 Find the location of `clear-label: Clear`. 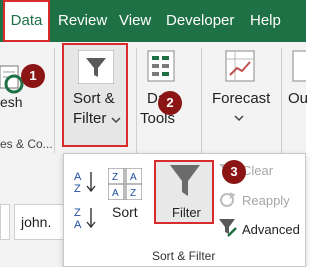

clear-label: Clear is located at coordinates (257, 170).